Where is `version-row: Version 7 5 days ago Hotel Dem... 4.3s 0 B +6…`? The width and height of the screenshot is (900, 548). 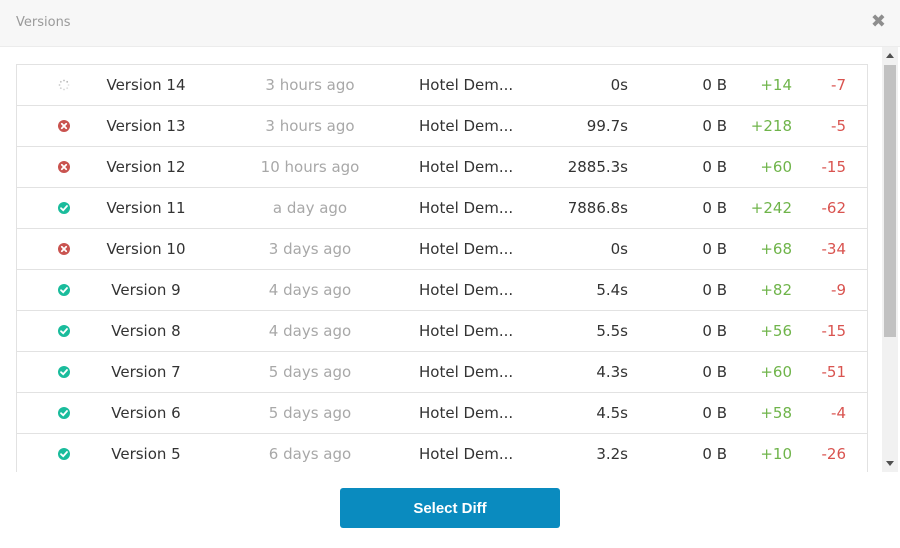 version-row: Version 7 5 days ago Hotel Dem... 4.3s 0 B +6… is located at coordinates (442, 372).